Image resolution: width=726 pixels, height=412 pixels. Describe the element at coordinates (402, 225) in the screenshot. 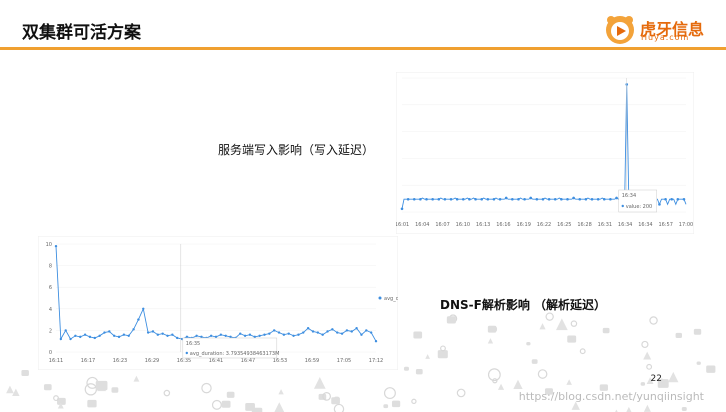

I see `chart1-x-tick: 16:01` at that location.